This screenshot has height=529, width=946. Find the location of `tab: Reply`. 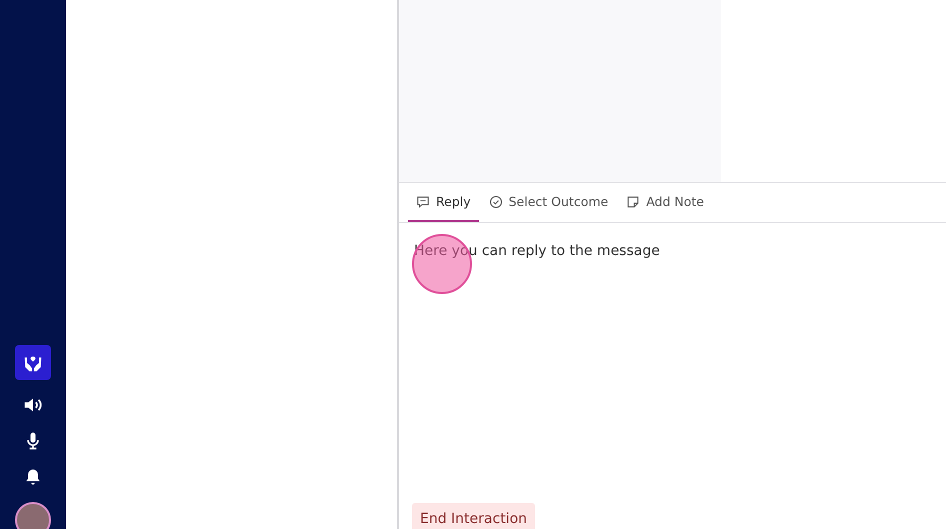

tab: Reply is located at coordinates (443, 202).